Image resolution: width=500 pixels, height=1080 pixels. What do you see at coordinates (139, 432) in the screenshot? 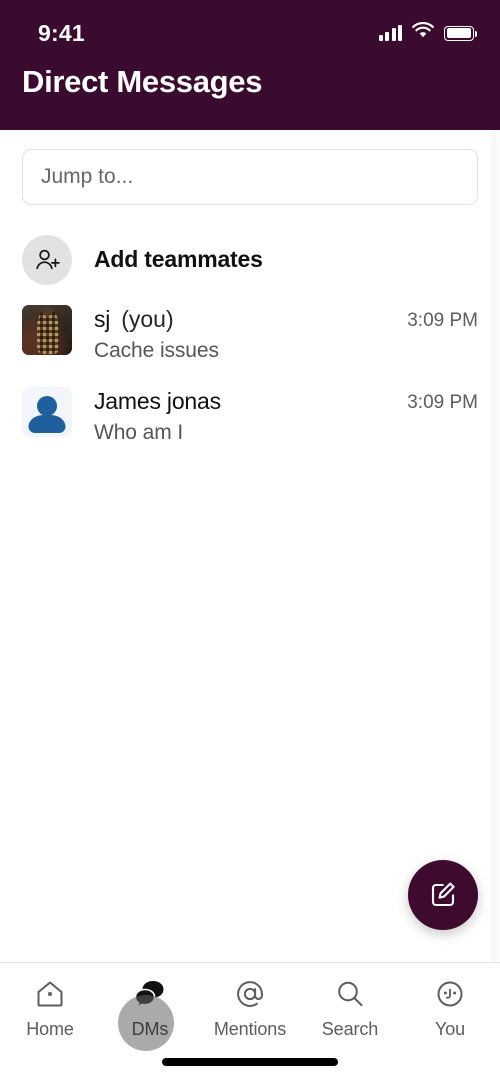
I see `dm-preview: Who am I` at bounding box center [139, 432].